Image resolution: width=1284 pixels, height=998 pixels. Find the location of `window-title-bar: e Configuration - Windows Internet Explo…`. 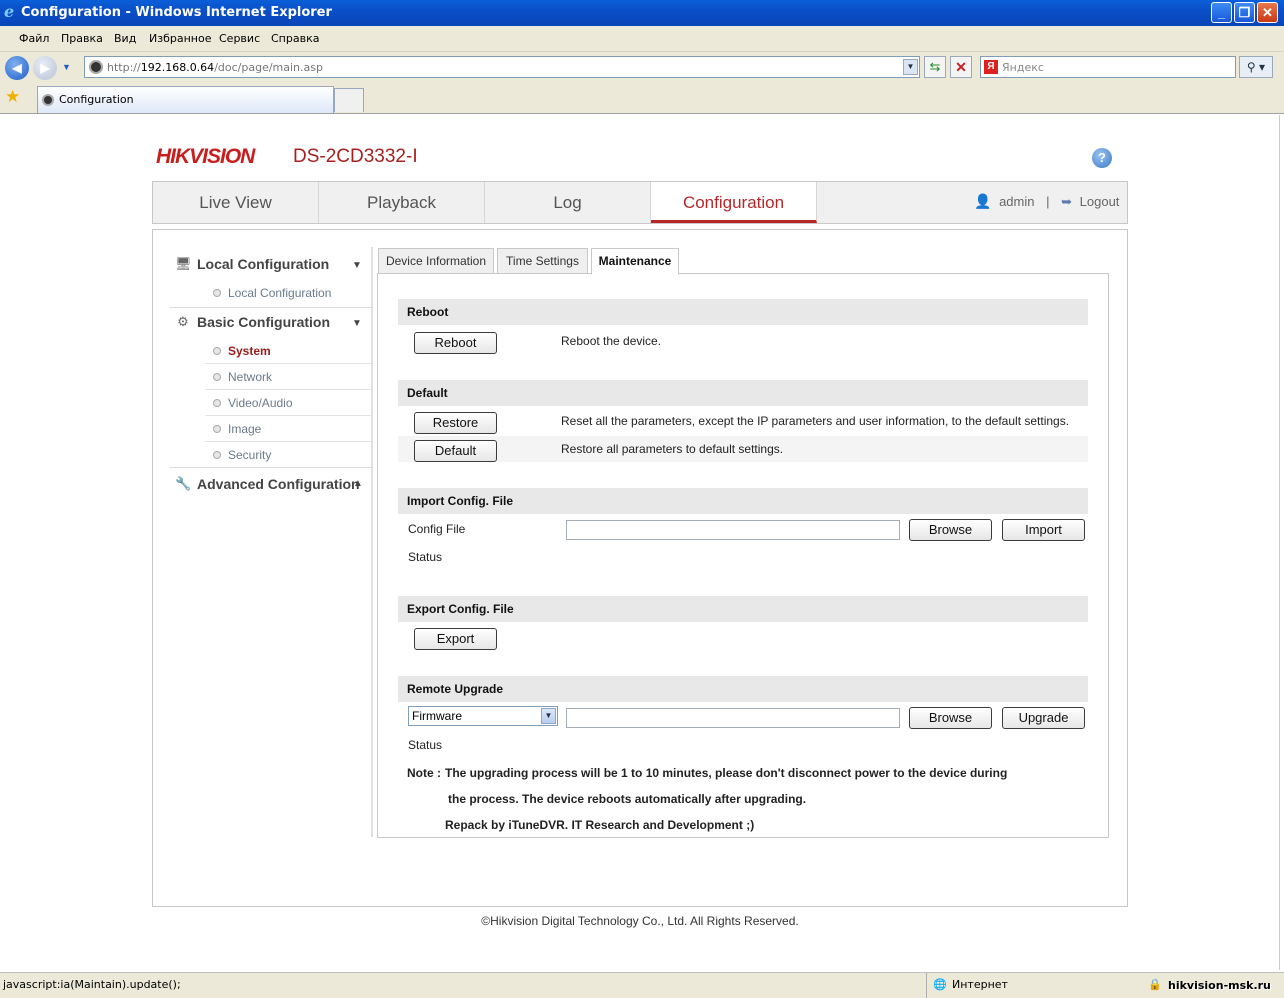

window-title-bar: e Configuration - Windows Internet Explo… is located at coordinates (642, 13).